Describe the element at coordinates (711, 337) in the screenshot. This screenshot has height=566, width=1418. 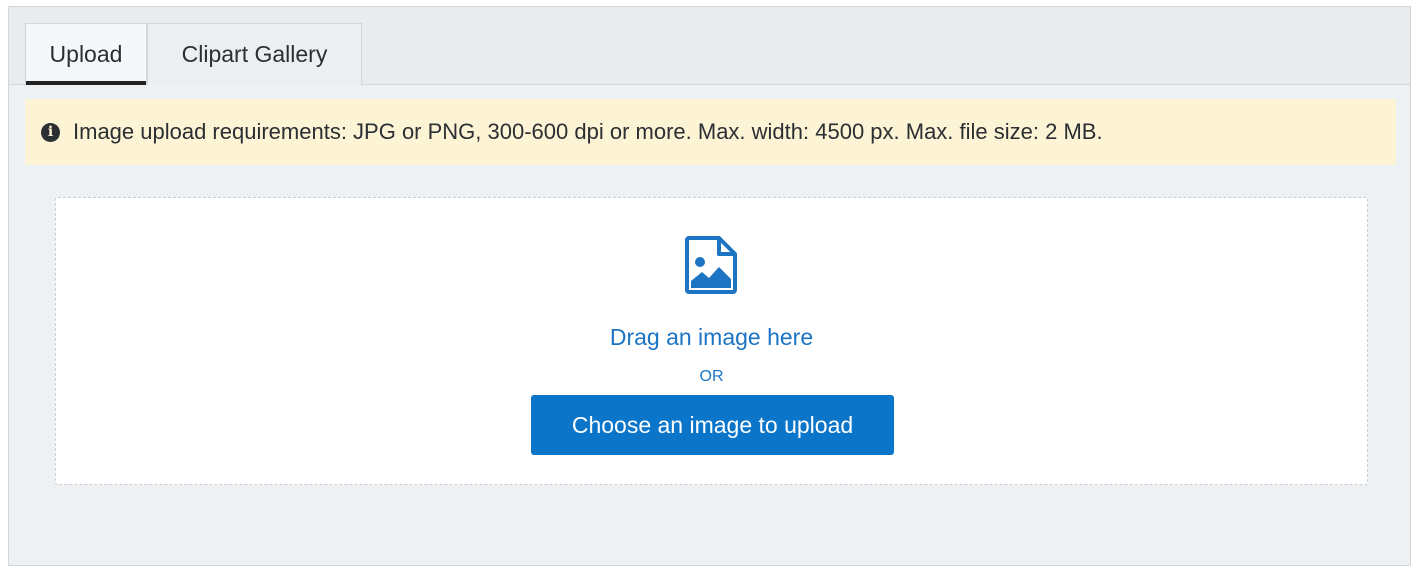
I see `drag-image-text: Drag an image here` at that location.